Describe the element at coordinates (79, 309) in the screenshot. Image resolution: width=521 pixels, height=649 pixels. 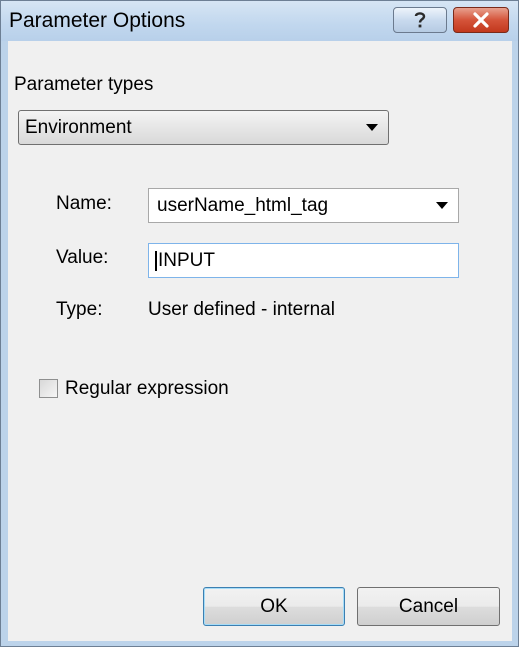
I see `type-label: Type:` at that location.